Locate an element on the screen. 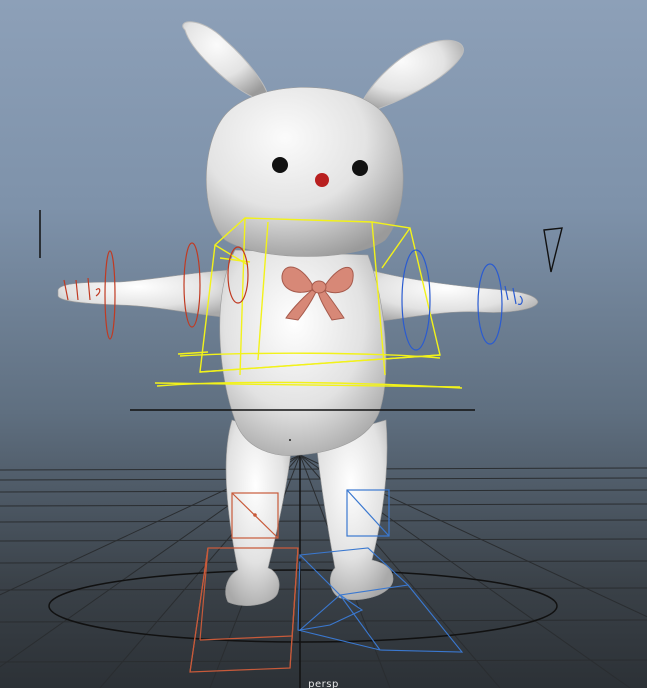 This screenshot has width=647, height=688. bunny-head is located at coordinates (305, 172).